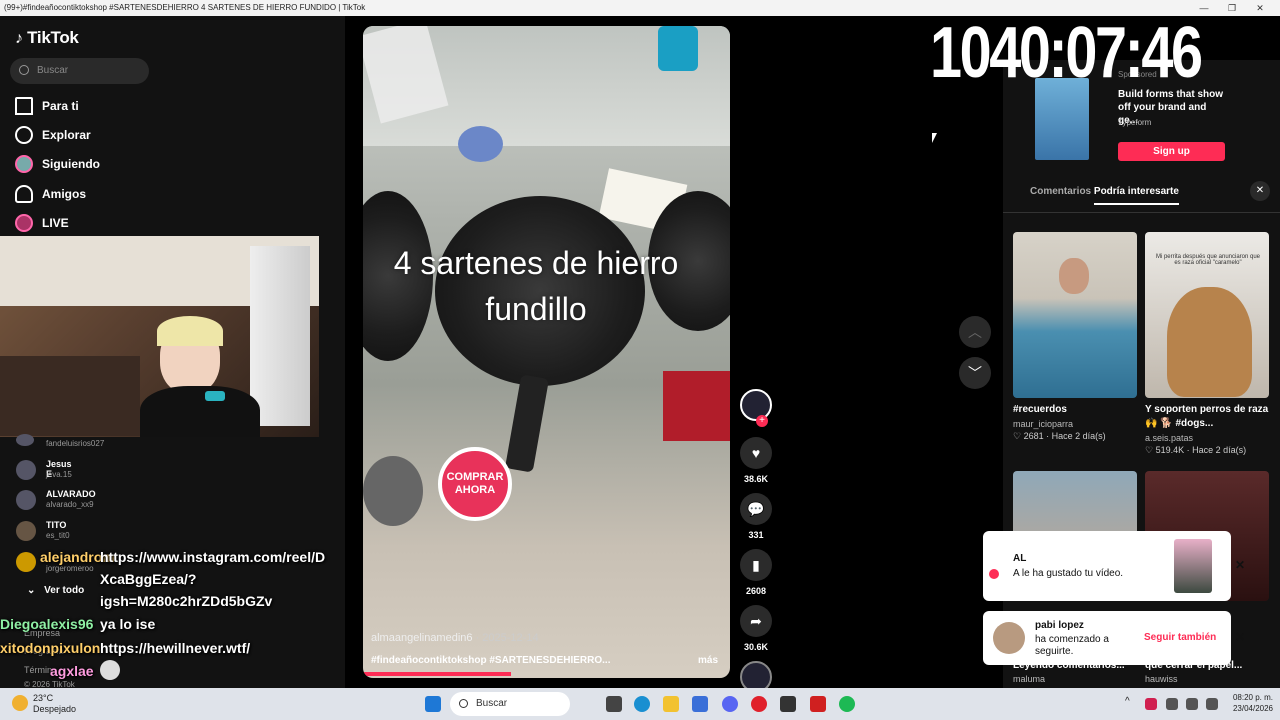 Image resolution: width=1280 pixels, height=720 pixels. I want to click on chevron-up-icon: ︿, so click(975, 332).